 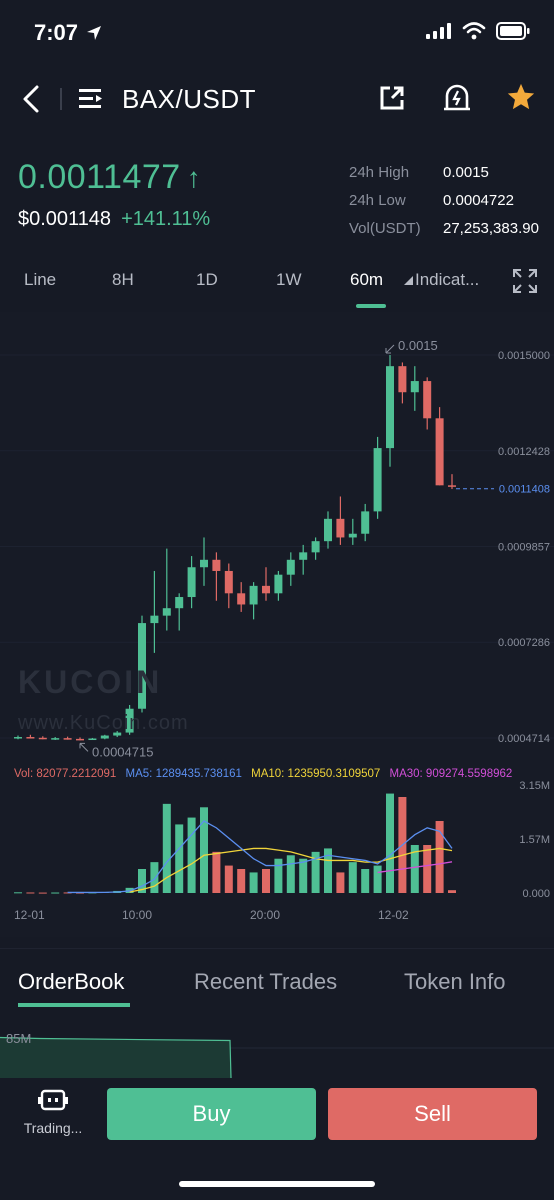 I want to click on tab-1d: 1D, so click(x=207, y=280).